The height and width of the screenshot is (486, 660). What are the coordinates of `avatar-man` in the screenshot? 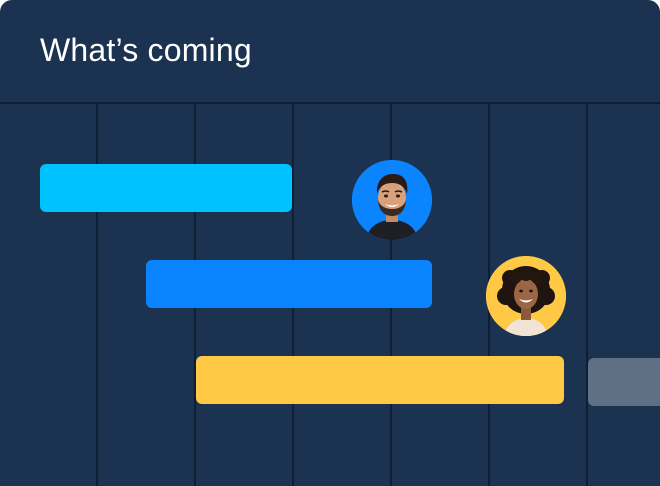 It's located at (392, 200).